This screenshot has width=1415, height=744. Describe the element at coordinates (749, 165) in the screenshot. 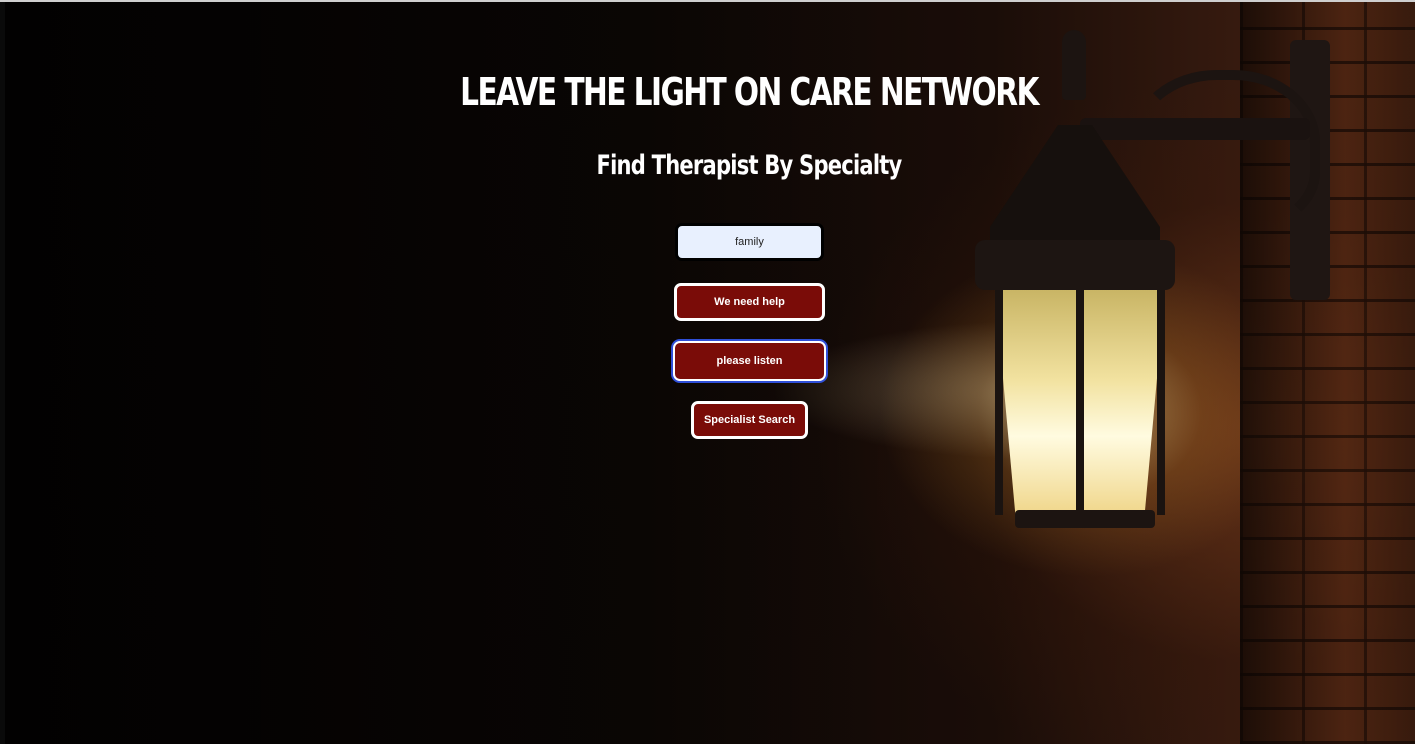

I see `page-subtitle: Find Therapist By Specialty` at that location.